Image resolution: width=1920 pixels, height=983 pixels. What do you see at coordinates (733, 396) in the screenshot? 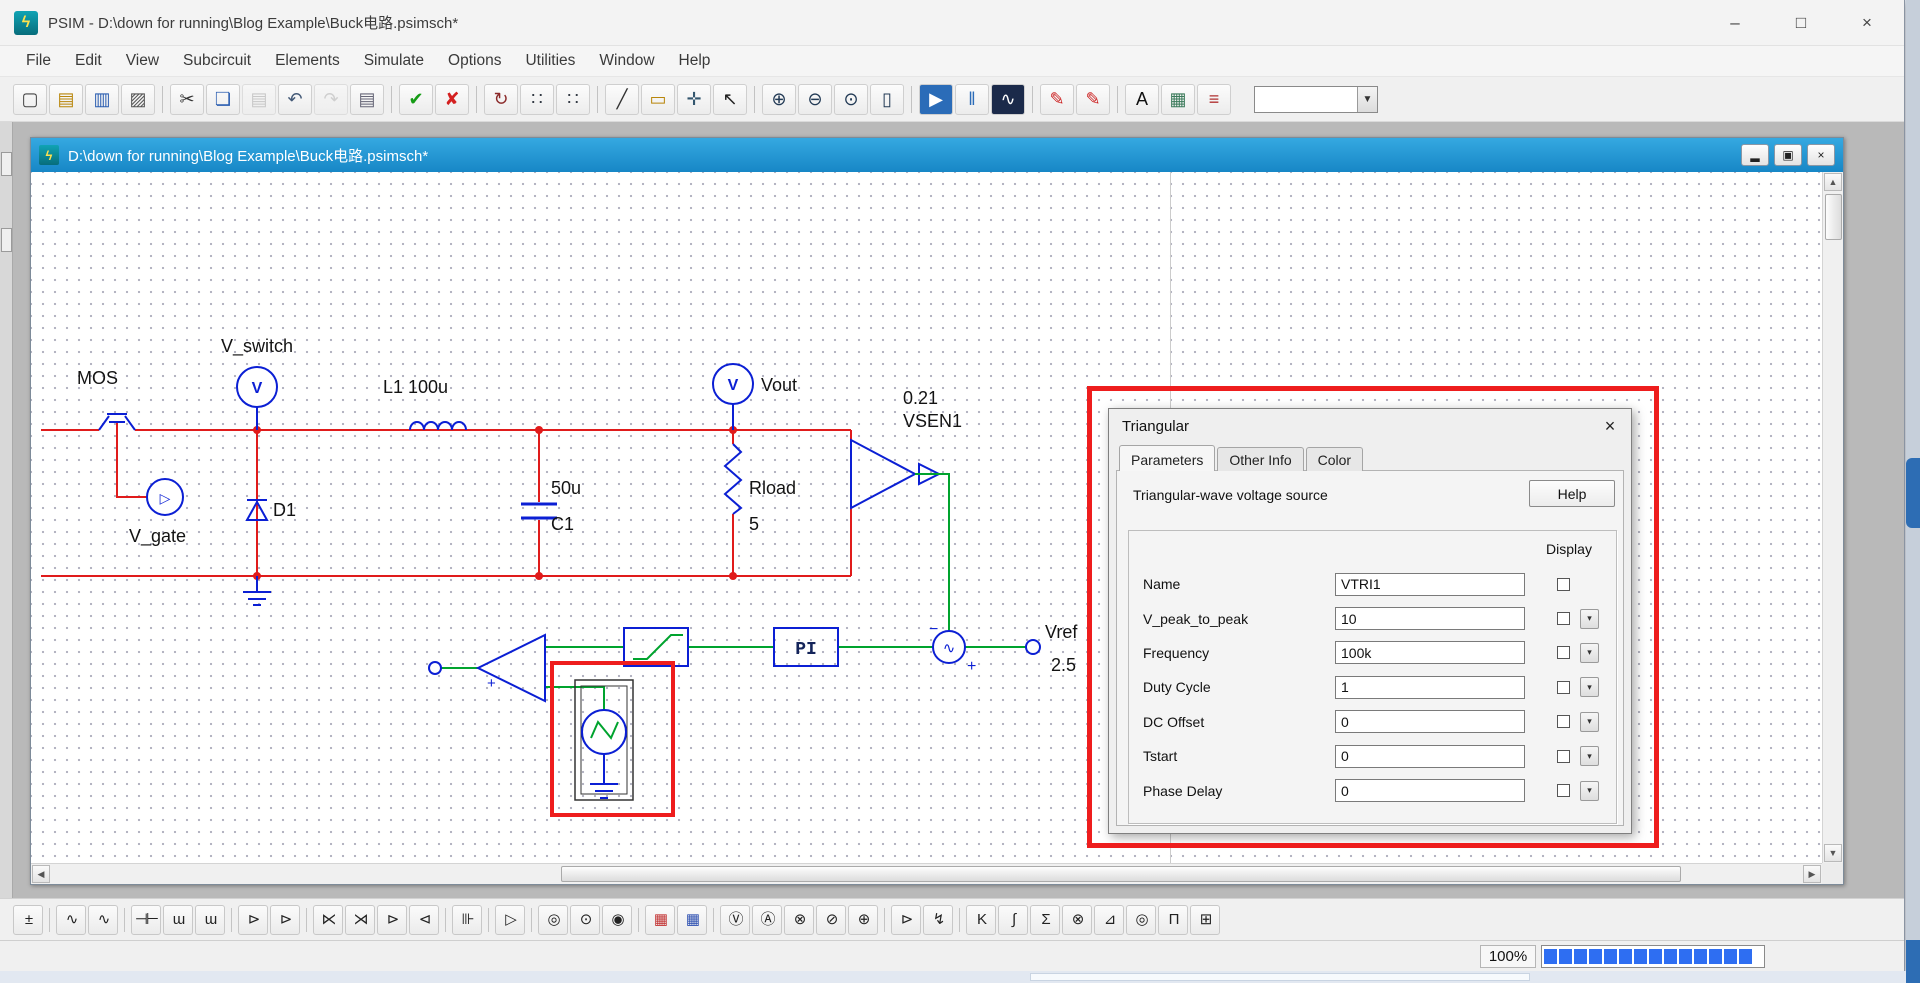
I see `vout-probe: V` at bounding box center [733, 396].